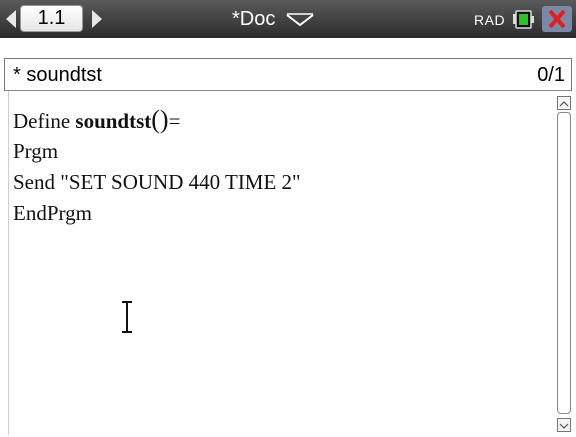  I want to click on scroll-up-button, so click(564, 103).